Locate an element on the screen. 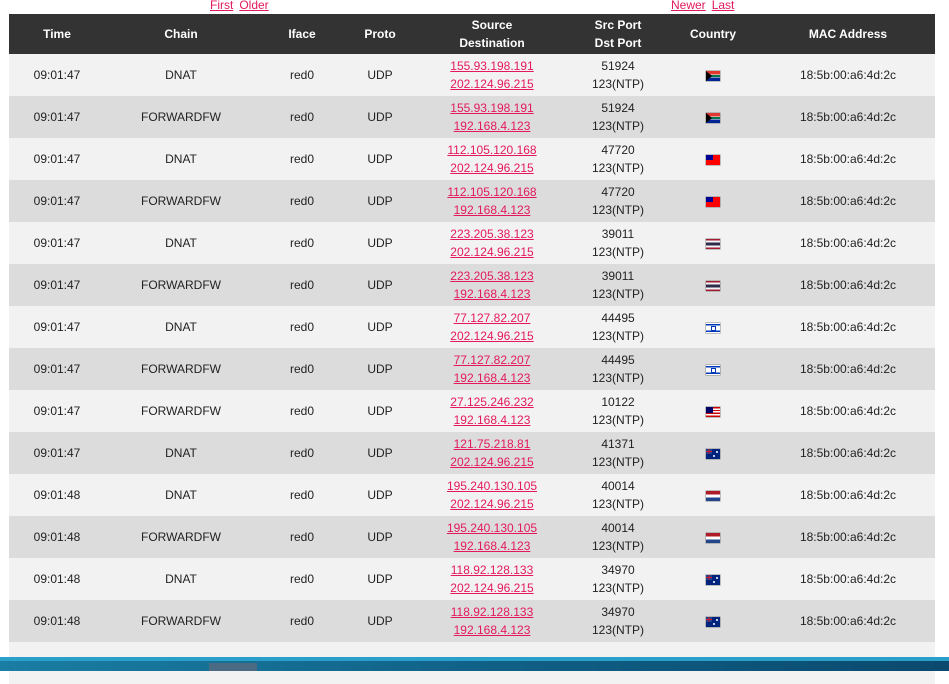  country-flag-th-icon is located at coordinates (713, 285).